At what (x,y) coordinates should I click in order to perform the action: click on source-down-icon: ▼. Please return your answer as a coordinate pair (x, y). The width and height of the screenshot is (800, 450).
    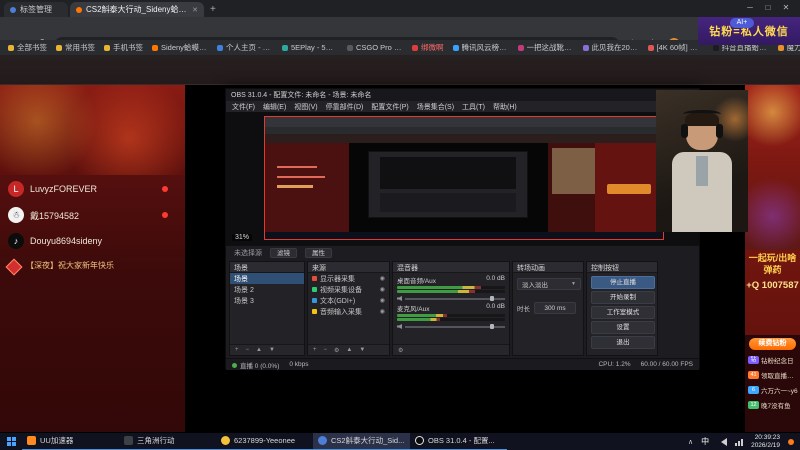
    Looking at the image, I should click on (362, 350).